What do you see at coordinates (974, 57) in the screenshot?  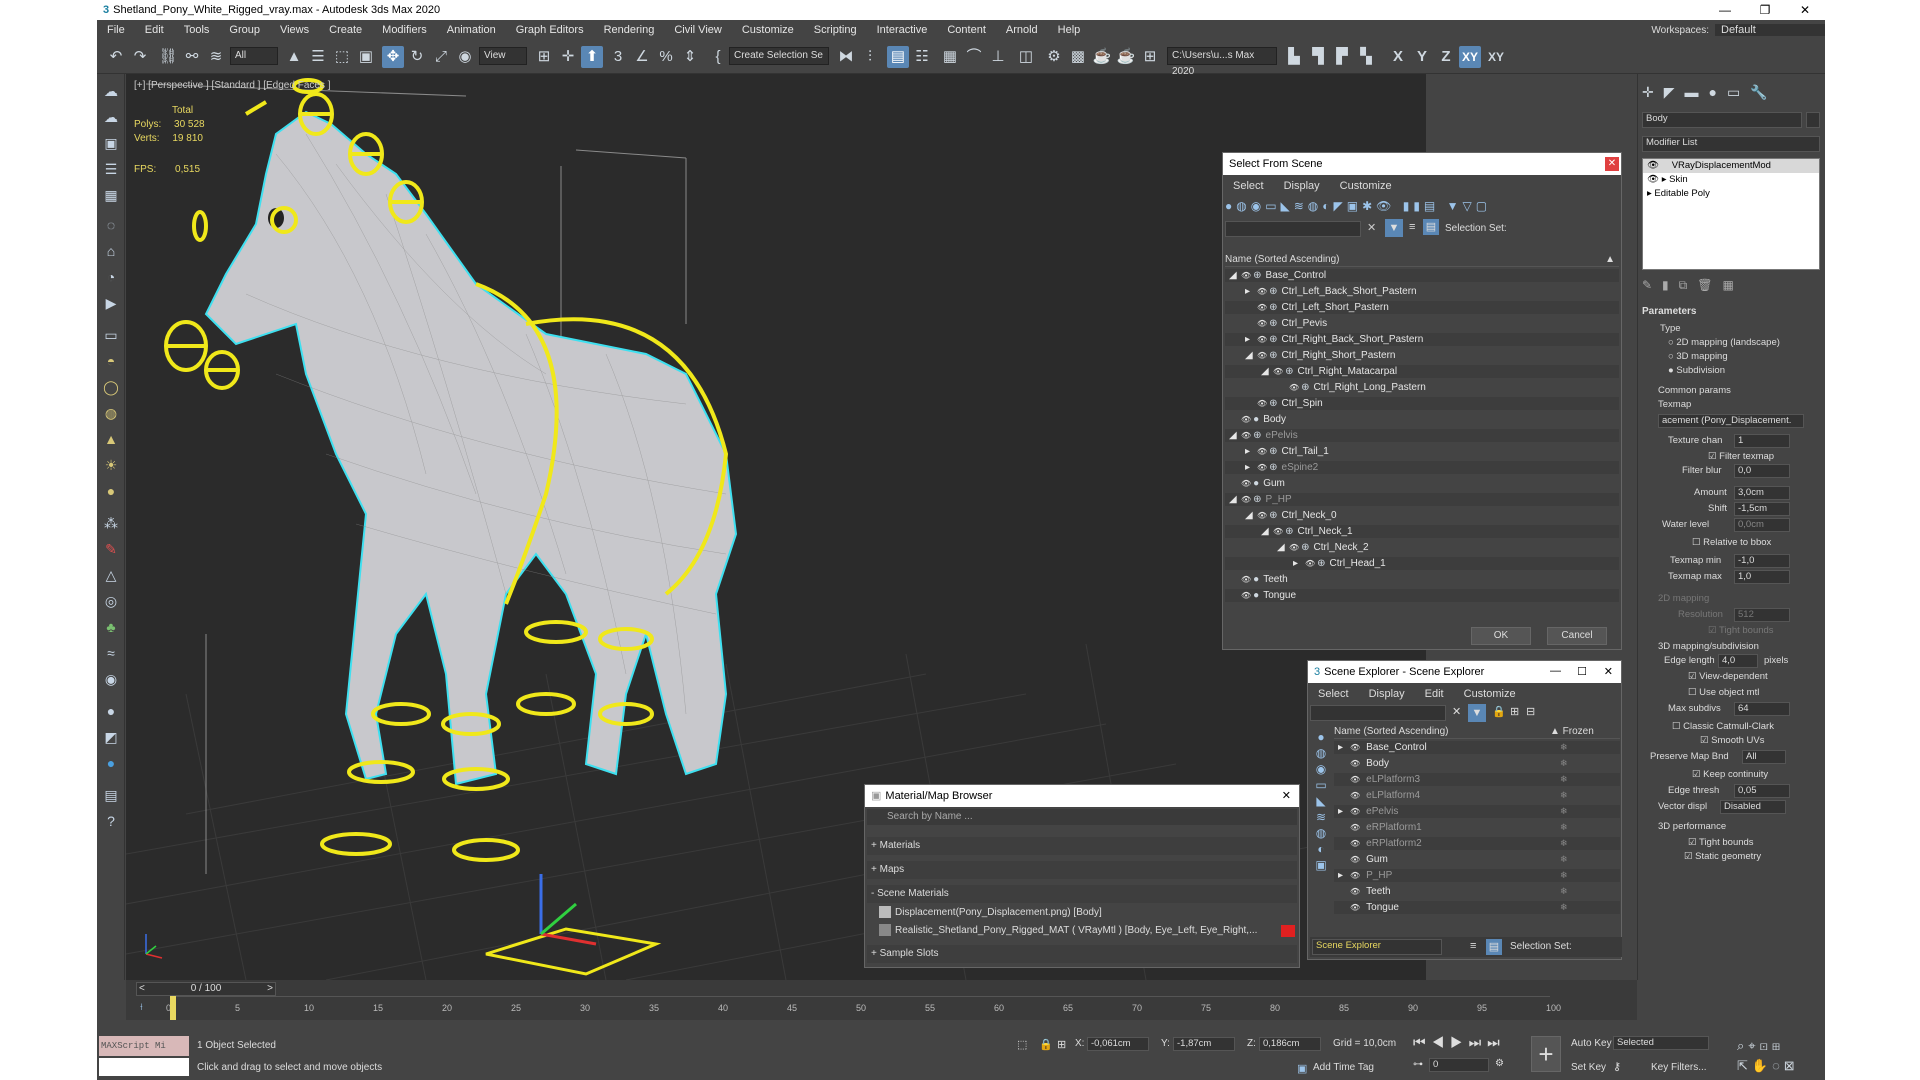 I see `curve-editor-icon: ⌒` at bounding box center [974, 57].